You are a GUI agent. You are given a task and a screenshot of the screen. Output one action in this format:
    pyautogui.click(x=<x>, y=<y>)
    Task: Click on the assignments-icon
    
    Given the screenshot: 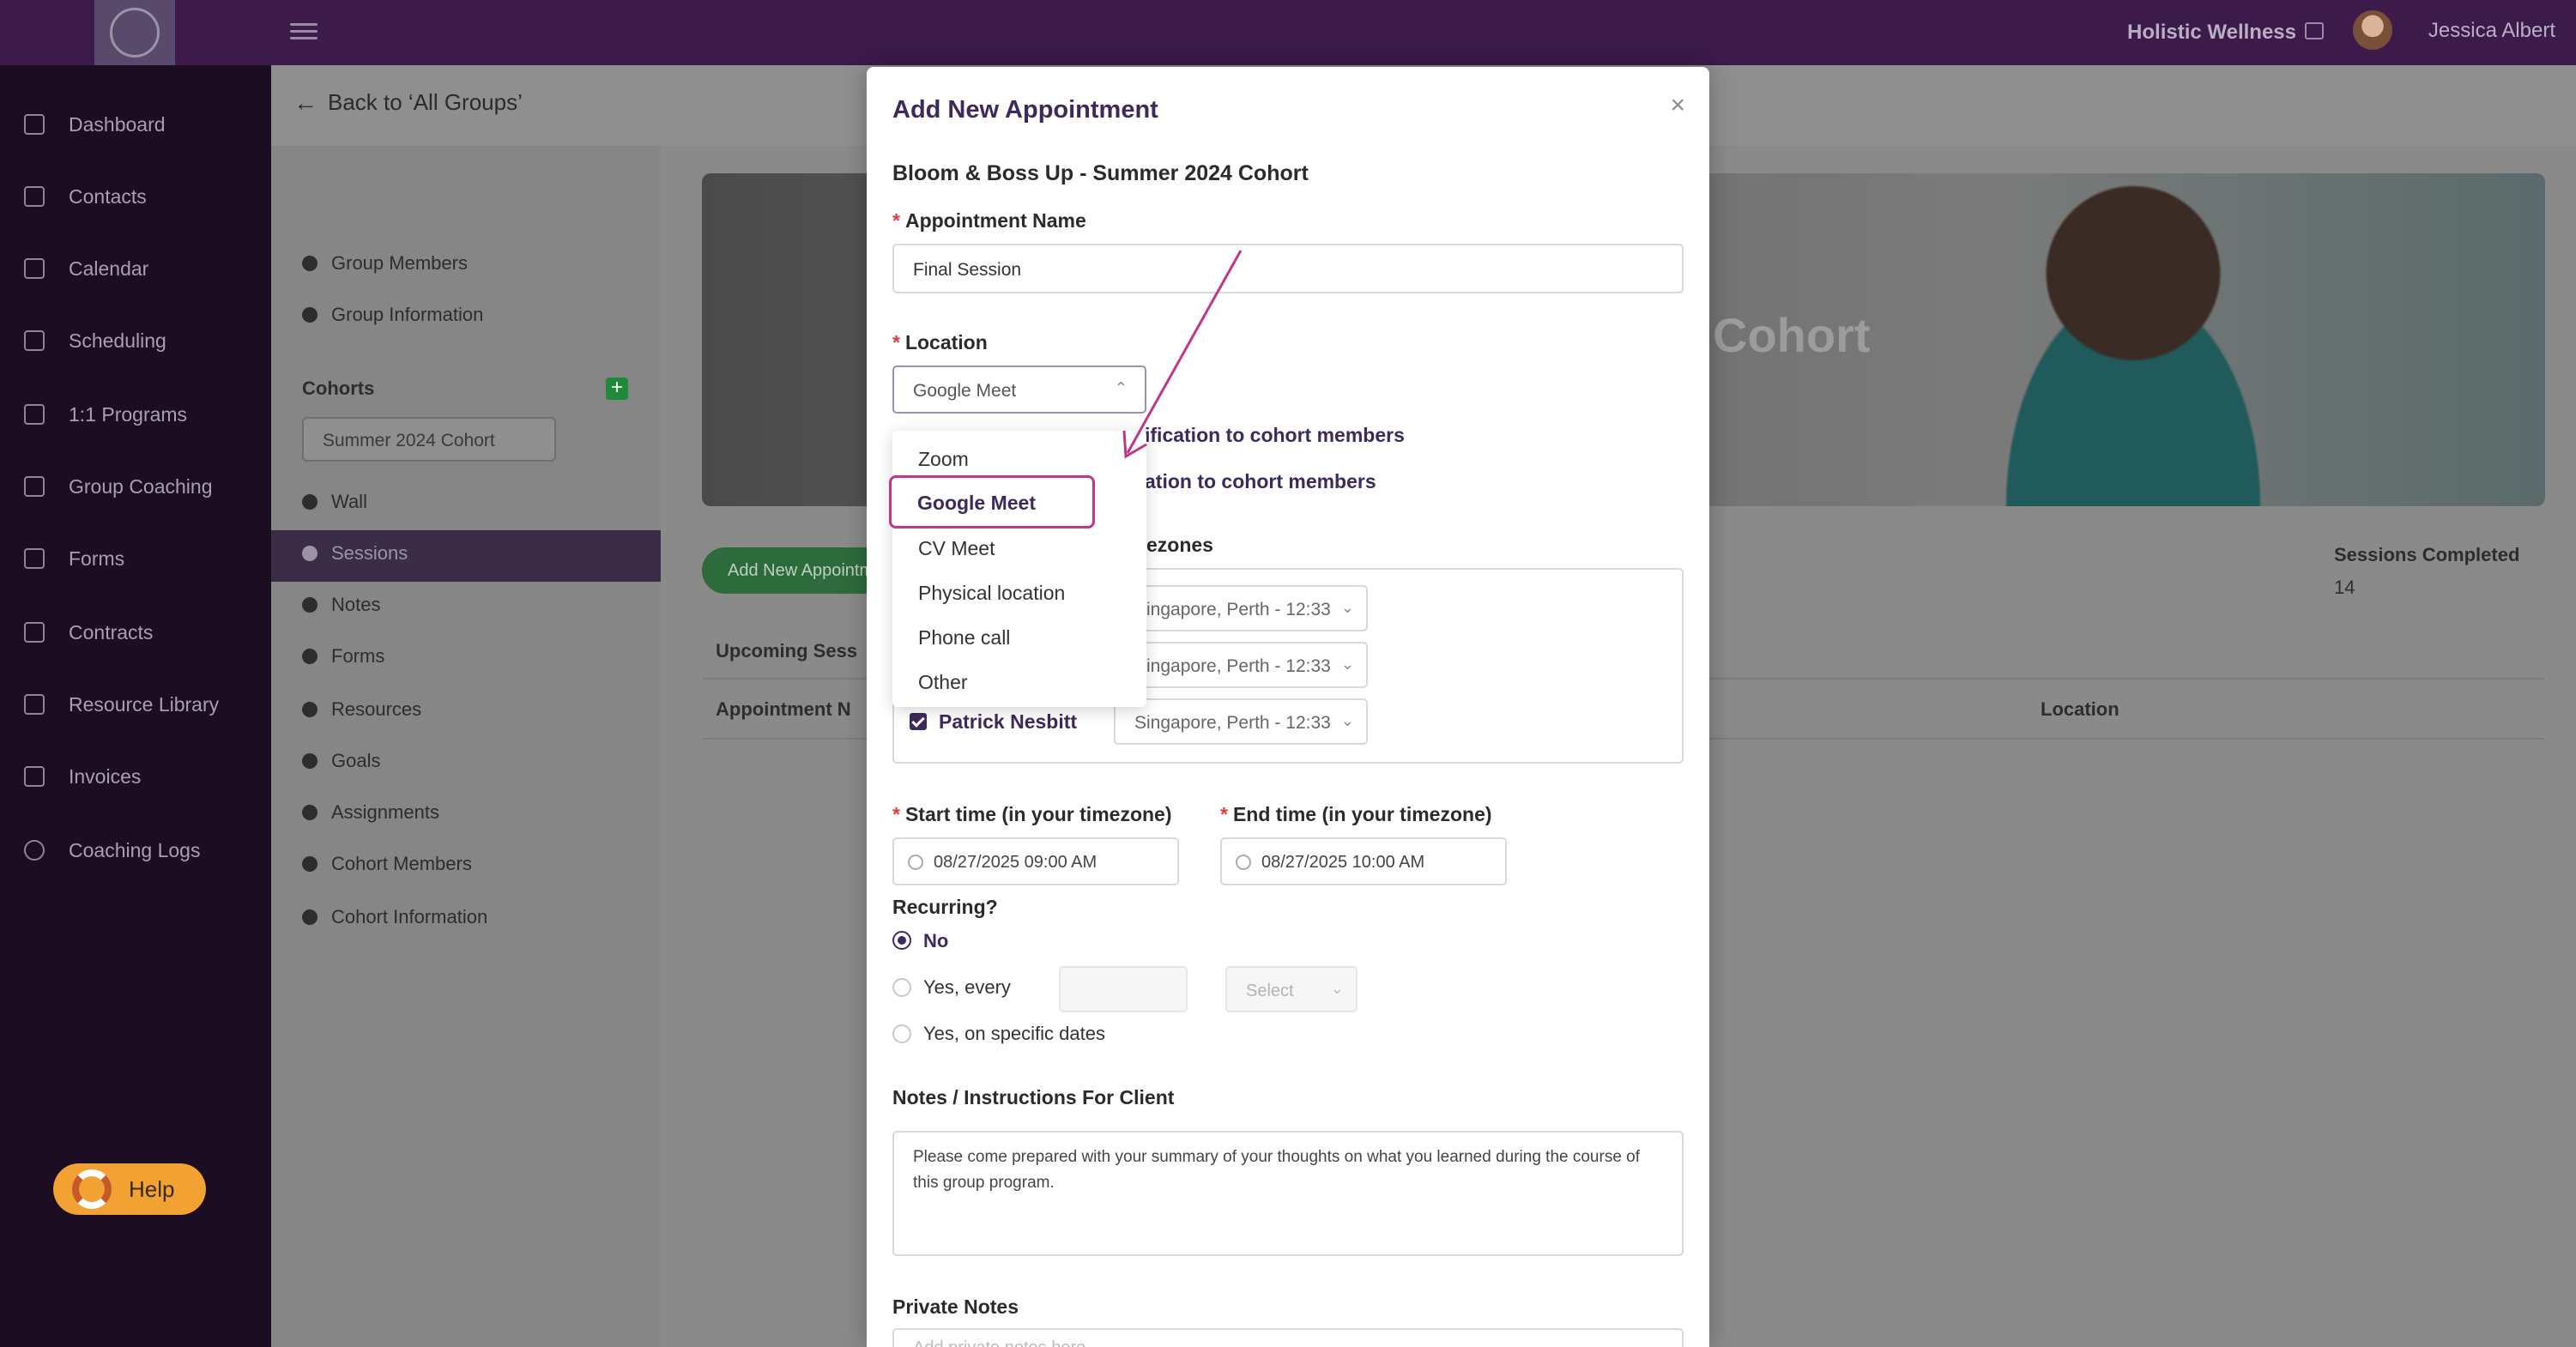 What is the action you would take?
    pyautogui.click(x=309, y=813)
    